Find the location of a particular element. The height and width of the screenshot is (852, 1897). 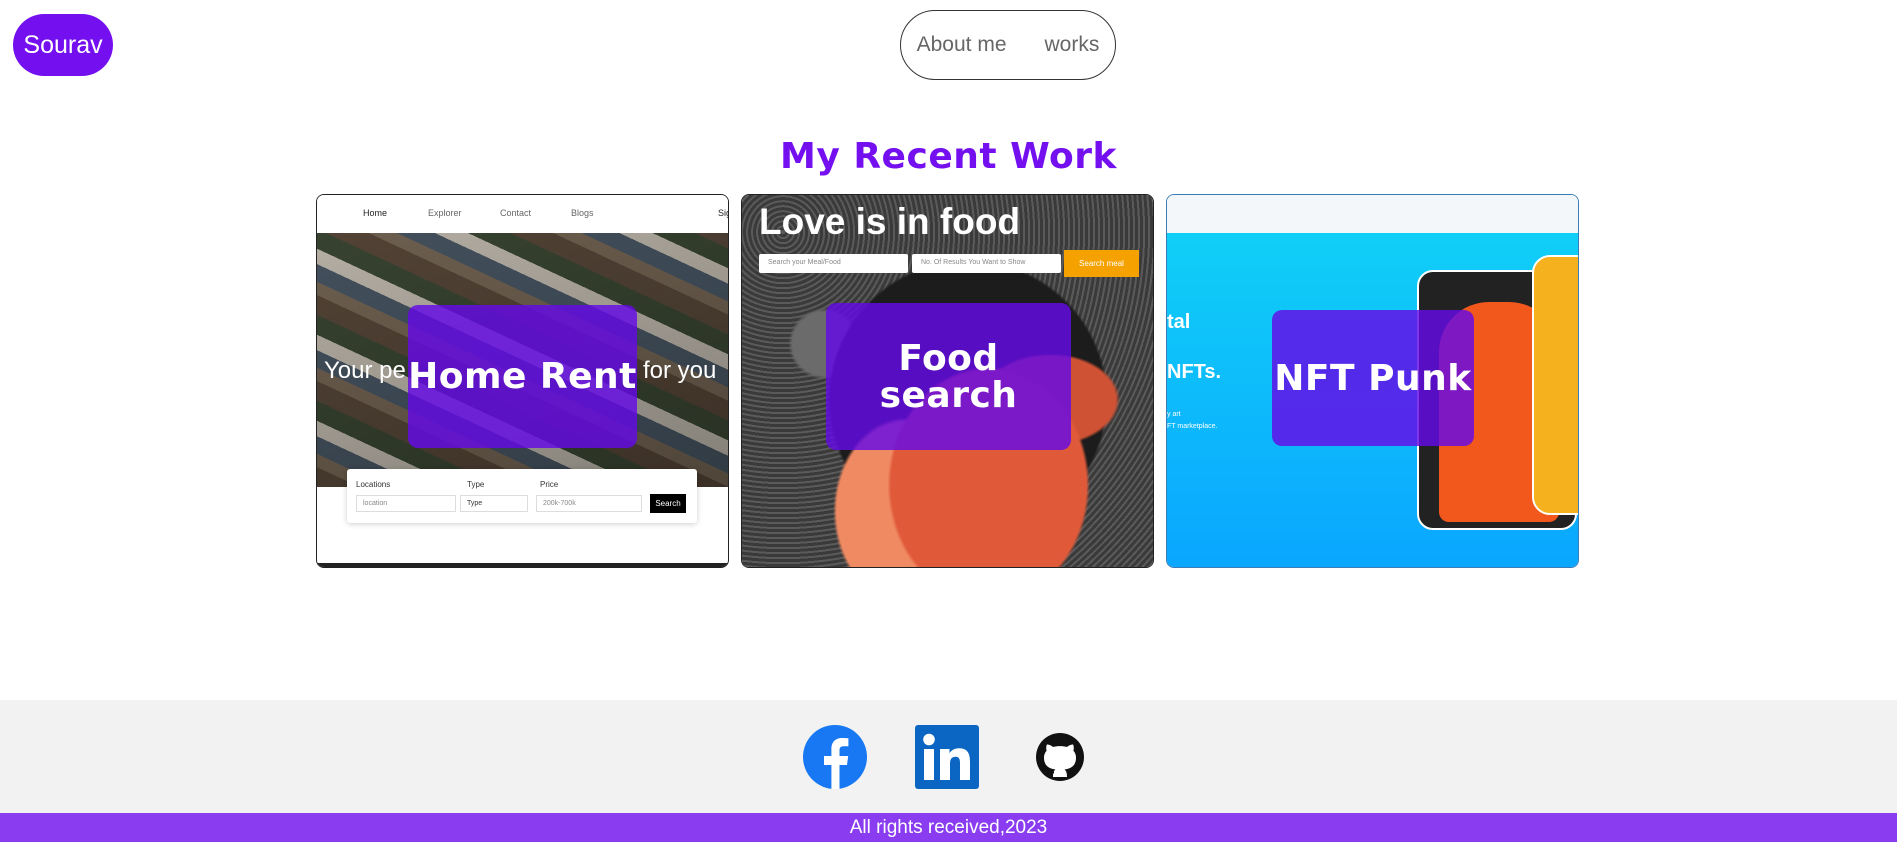

preview-hero-text: tal is located at coordinates (1179, 322).